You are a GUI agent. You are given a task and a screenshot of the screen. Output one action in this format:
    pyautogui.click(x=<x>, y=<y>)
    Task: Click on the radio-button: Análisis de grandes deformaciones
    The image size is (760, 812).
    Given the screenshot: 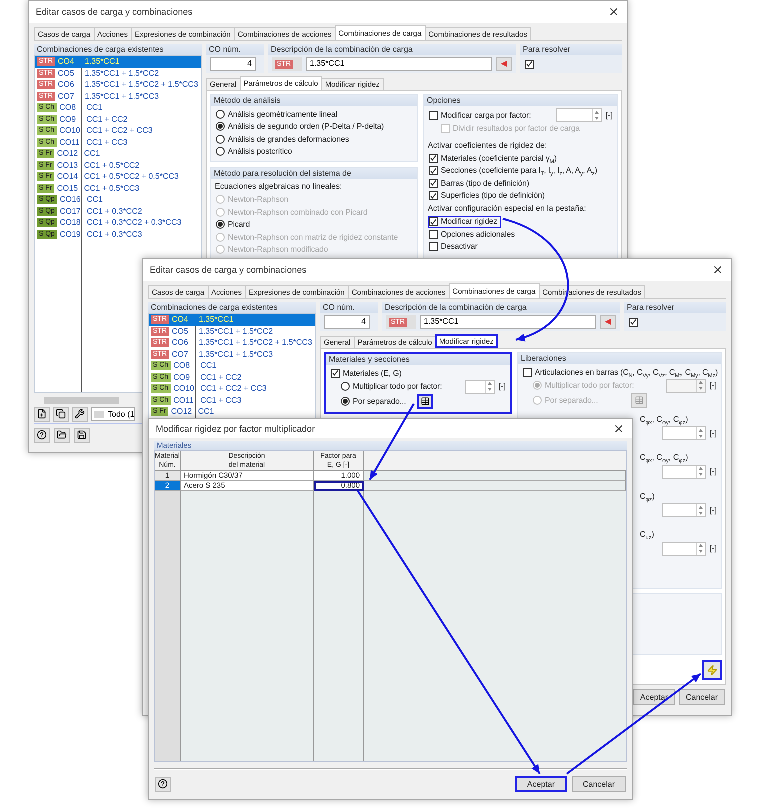 What is the action you would take?
    pyautogui.click(x=283, y=139)
    